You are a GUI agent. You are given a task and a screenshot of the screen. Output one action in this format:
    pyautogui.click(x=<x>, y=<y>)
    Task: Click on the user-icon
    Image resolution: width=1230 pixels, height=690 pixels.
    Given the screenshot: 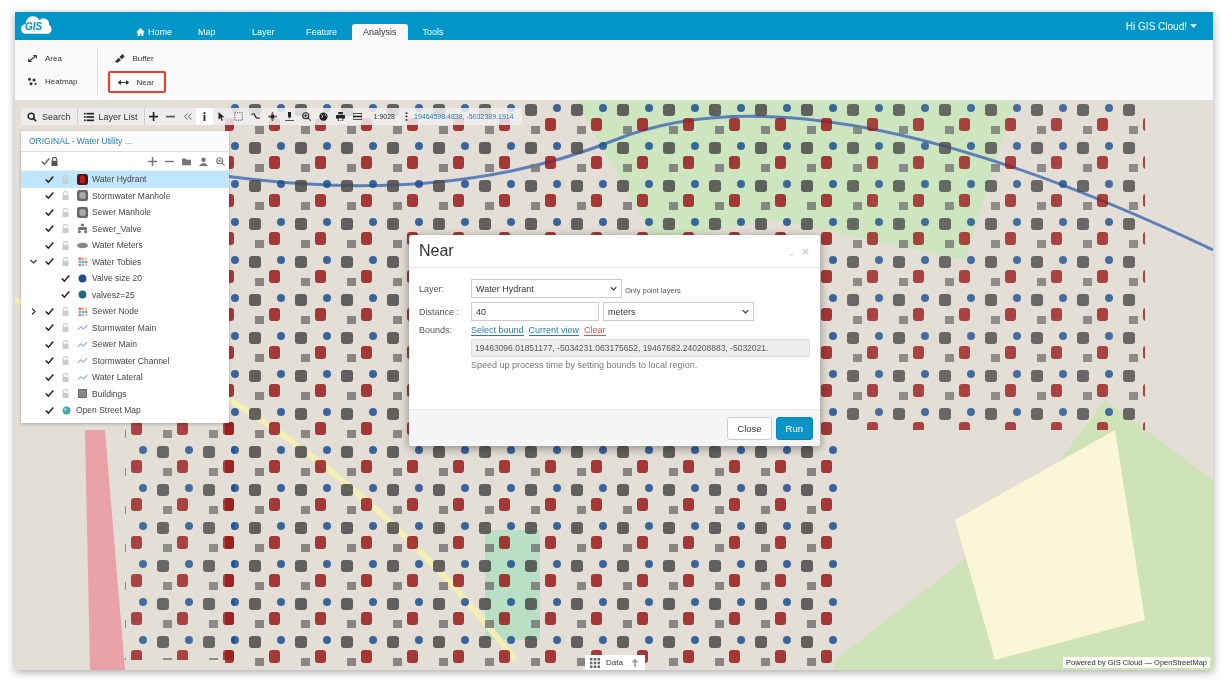 What is the action you would take?
    pyautogui.click(x=203, y=161)
    